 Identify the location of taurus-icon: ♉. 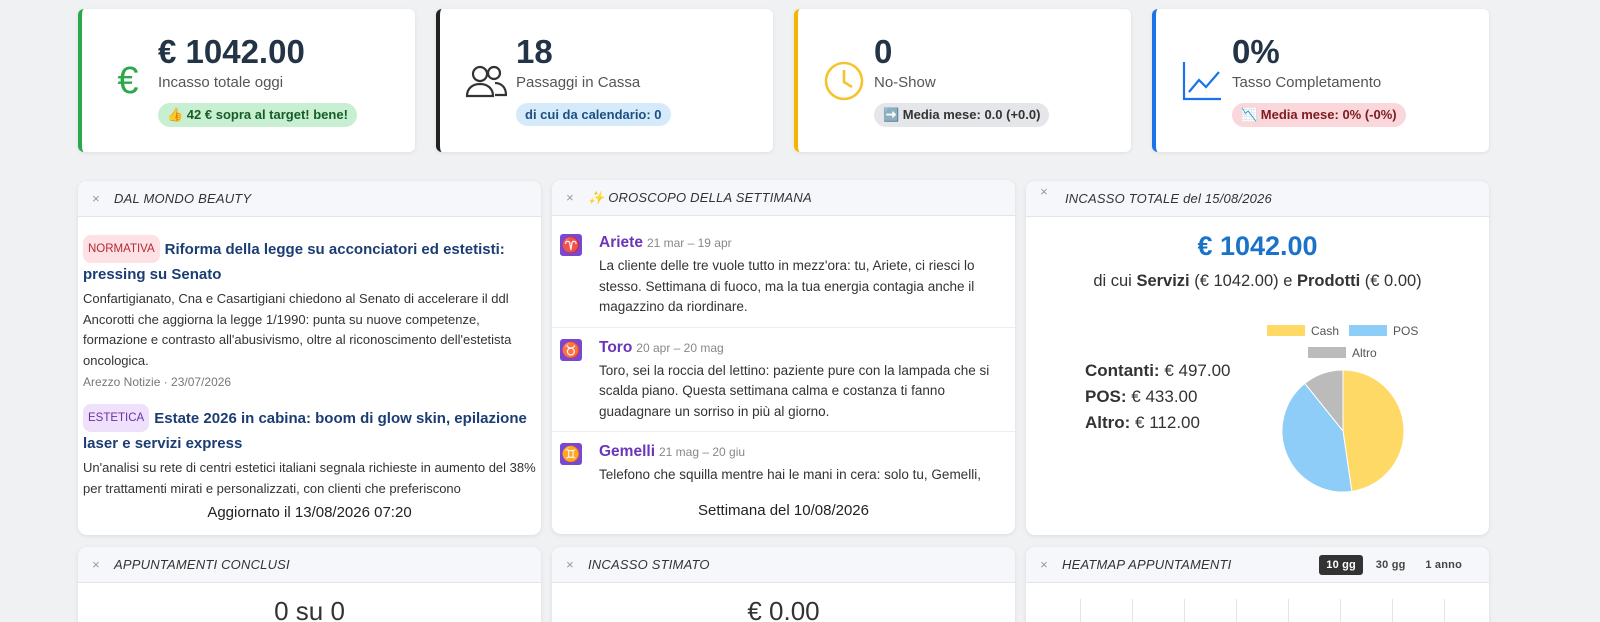
(571, 349).